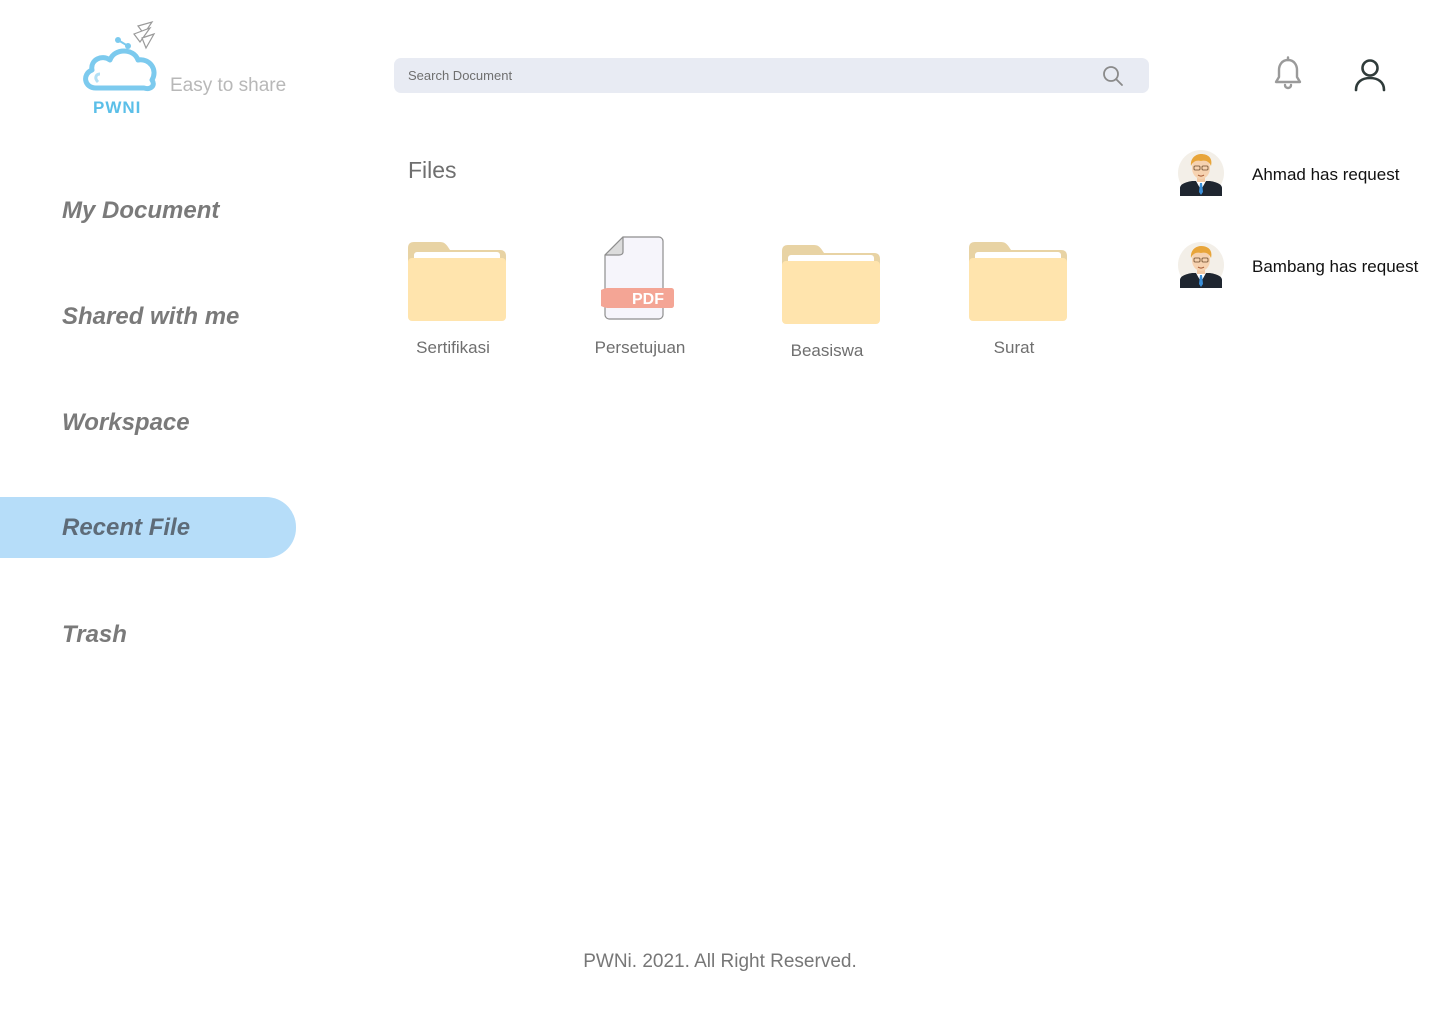  What do you see at coordinates (126, 527) in the screenshot?
I see `sidebar-item-label: Recent File` at bounding box center [126, 527].